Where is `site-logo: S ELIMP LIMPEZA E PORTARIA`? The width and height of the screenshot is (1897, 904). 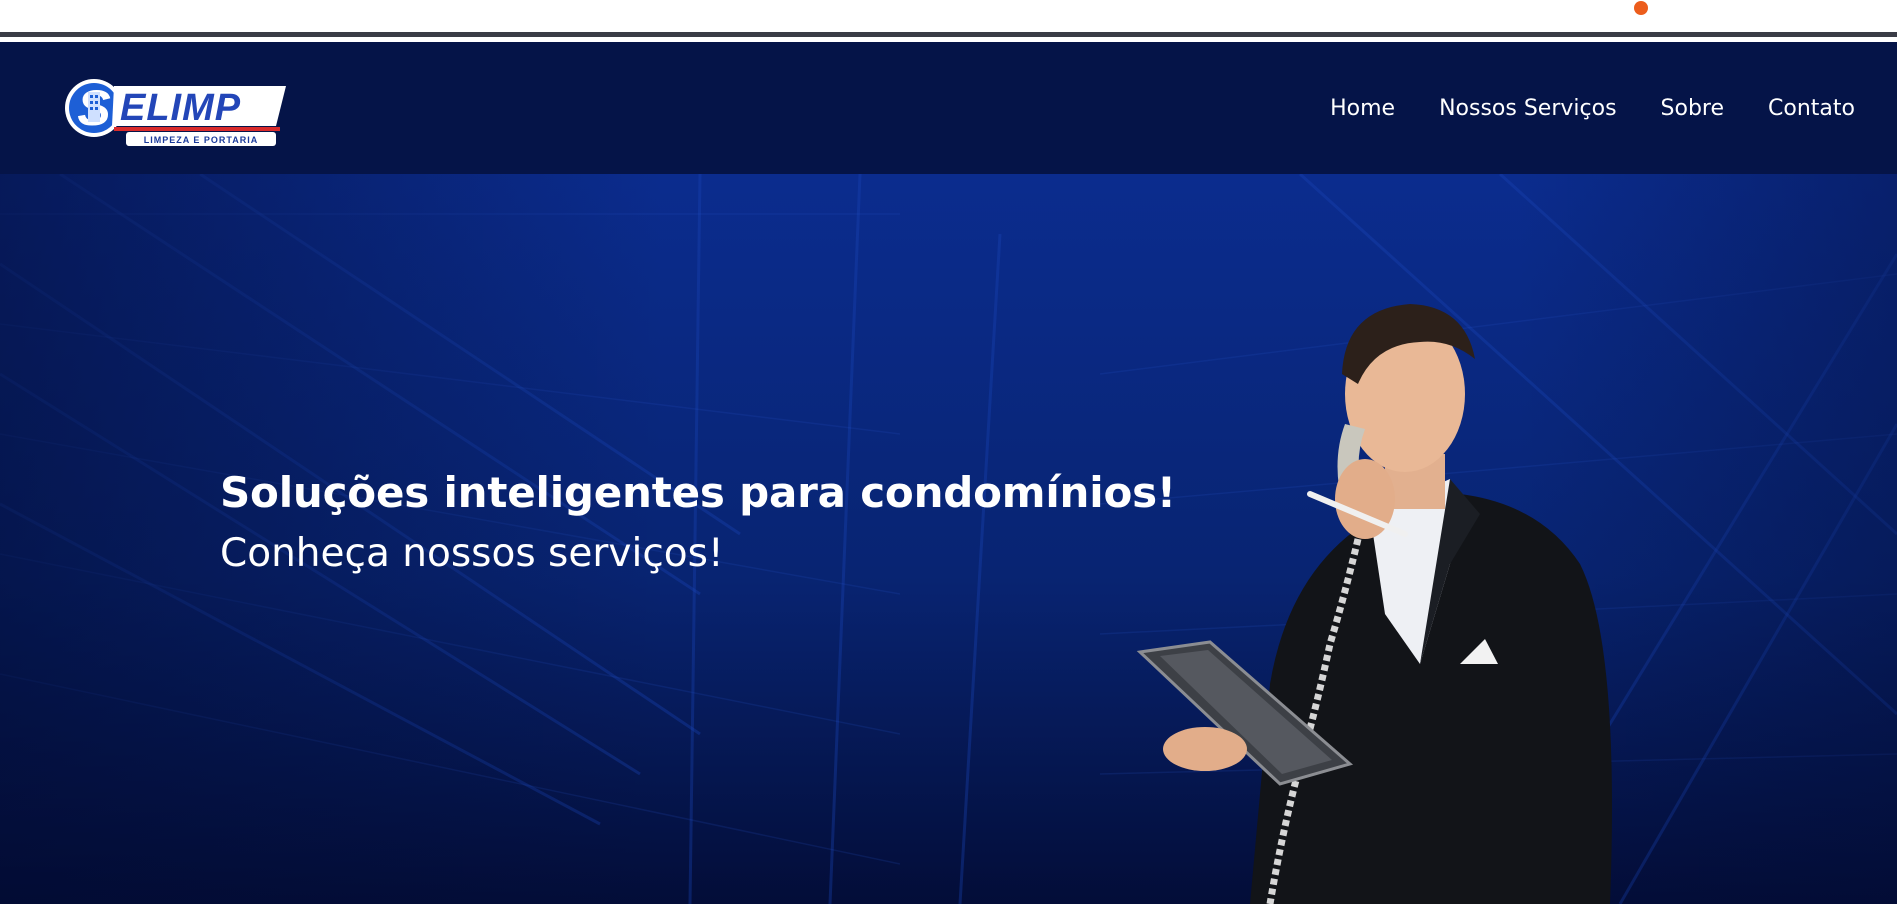 site-logo: S ELIMP LIMPEZA E PORTARIA is located at coordinates (176, 110).